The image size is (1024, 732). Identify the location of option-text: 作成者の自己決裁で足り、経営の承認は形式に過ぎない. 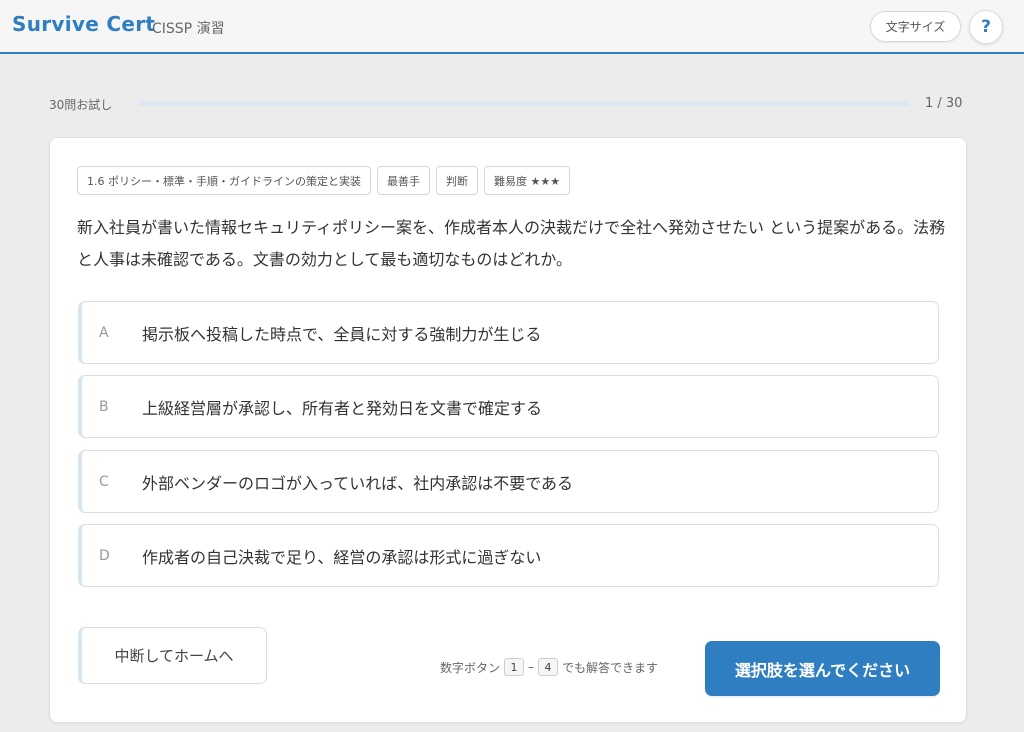
(342, 557).